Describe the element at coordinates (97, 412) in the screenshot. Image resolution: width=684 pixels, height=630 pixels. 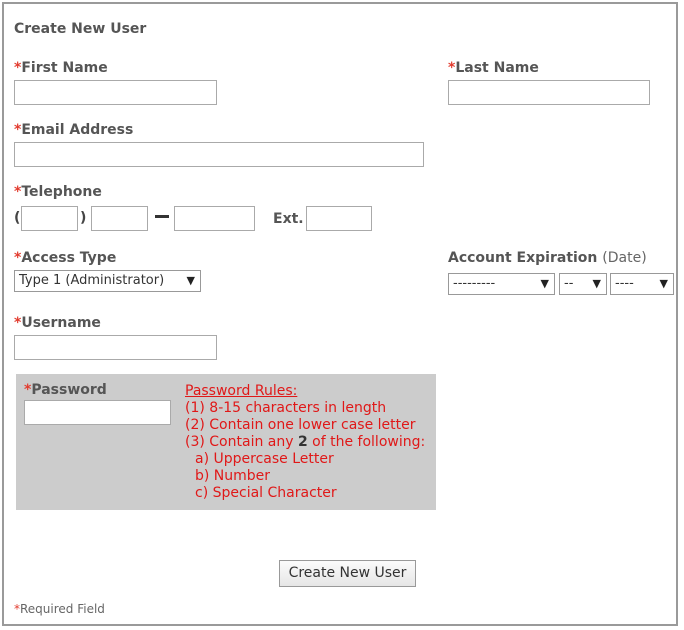
I see `password-input` at that location.